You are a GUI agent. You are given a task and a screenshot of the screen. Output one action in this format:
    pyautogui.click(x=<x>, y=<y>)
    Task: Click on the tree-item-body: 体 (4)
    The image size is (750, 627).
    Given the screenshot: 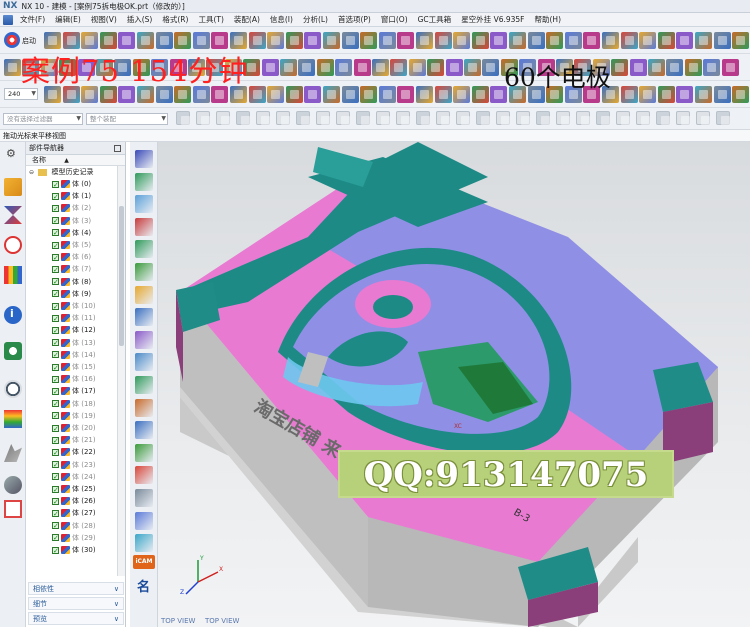 What is the action you would take?
    pyautogui.click(x=71, y=233)
    